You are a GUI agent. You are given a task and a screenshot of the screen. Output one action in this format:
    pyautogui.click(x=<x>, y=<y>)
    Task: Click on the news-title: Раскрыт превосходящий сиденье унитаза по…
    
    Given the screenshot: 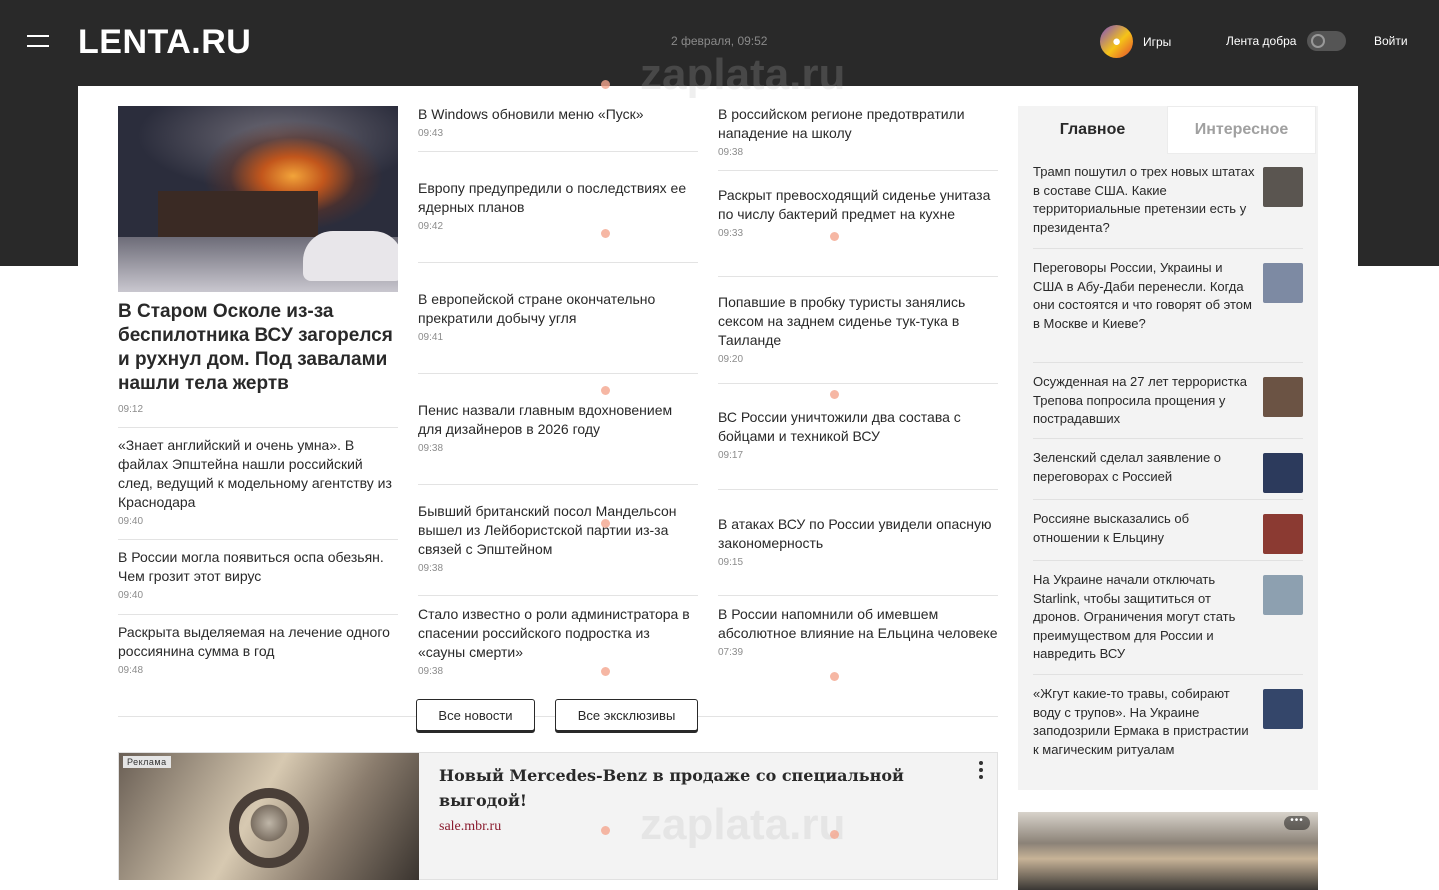 What is the action you would take?
    pyautogui.click(x=854, y=204)
    